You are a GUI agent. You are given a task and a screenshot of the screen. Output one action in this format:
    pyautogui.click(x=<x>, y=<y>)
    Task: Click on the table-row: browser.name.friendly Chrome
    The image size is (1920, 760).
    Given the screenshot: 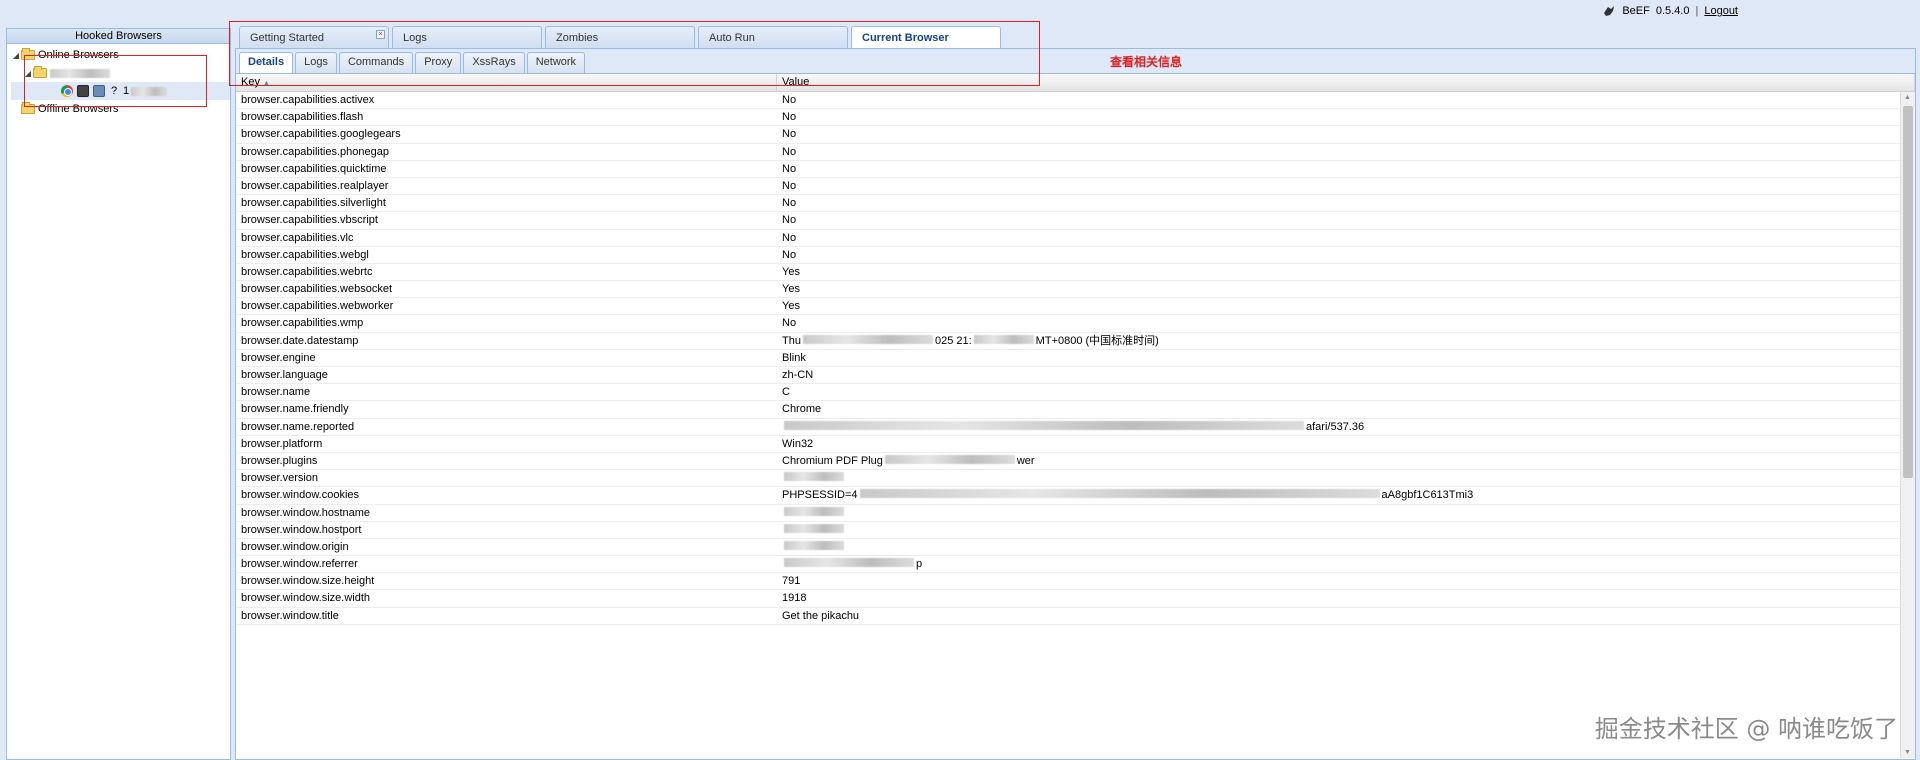 What is the action you would take?
    pyautogui.click(x=1075, y=410)
    